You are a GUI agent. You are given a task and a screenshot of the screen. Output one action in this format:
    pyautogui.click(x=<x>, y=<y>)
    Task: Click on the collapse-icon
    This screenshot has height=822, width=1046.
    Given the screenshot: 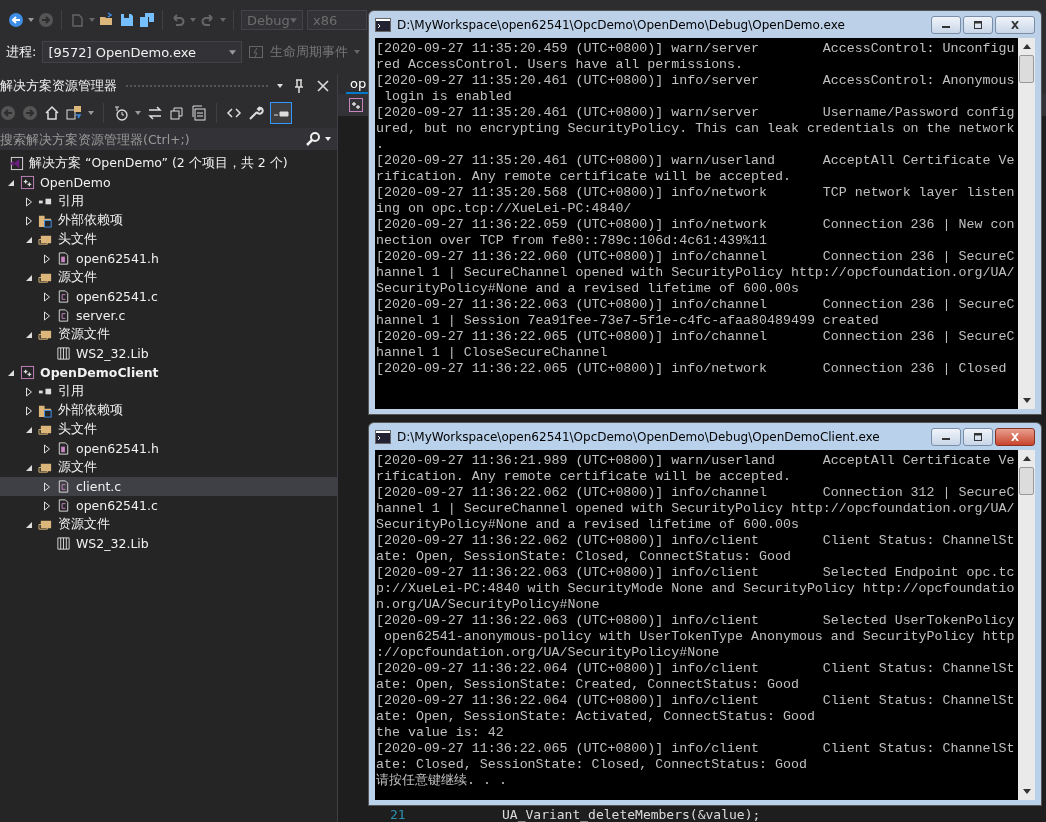 What is the action you would take?
    pyautogui.click(x=177, y=113)
    